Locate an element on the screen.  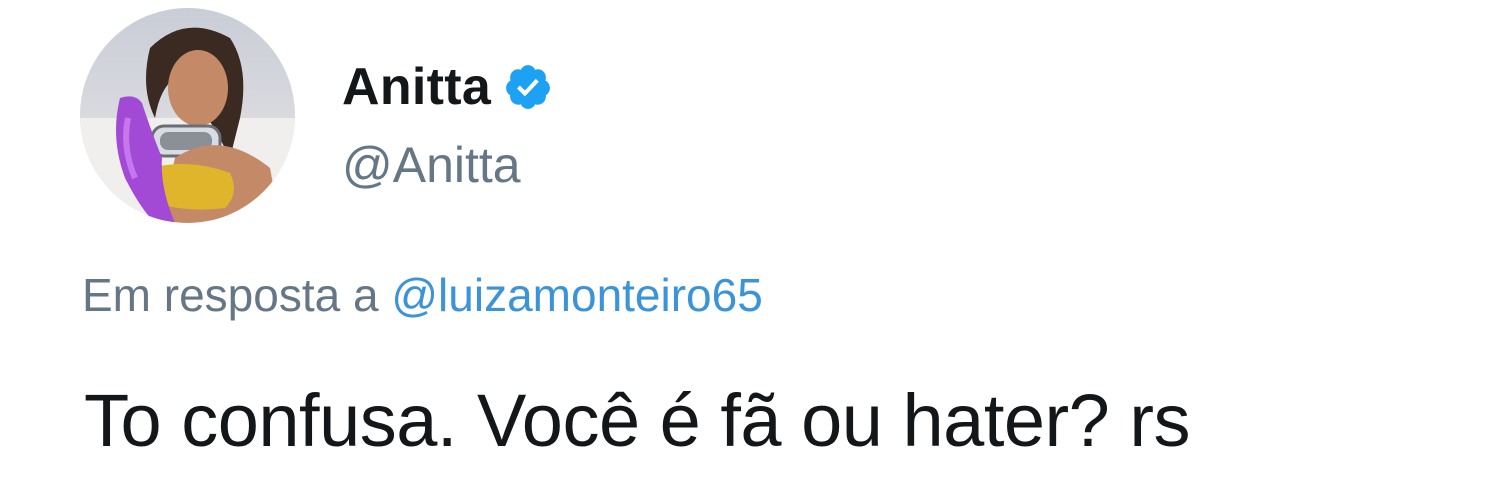
avatar-photo is located at coordinates (187, 115).